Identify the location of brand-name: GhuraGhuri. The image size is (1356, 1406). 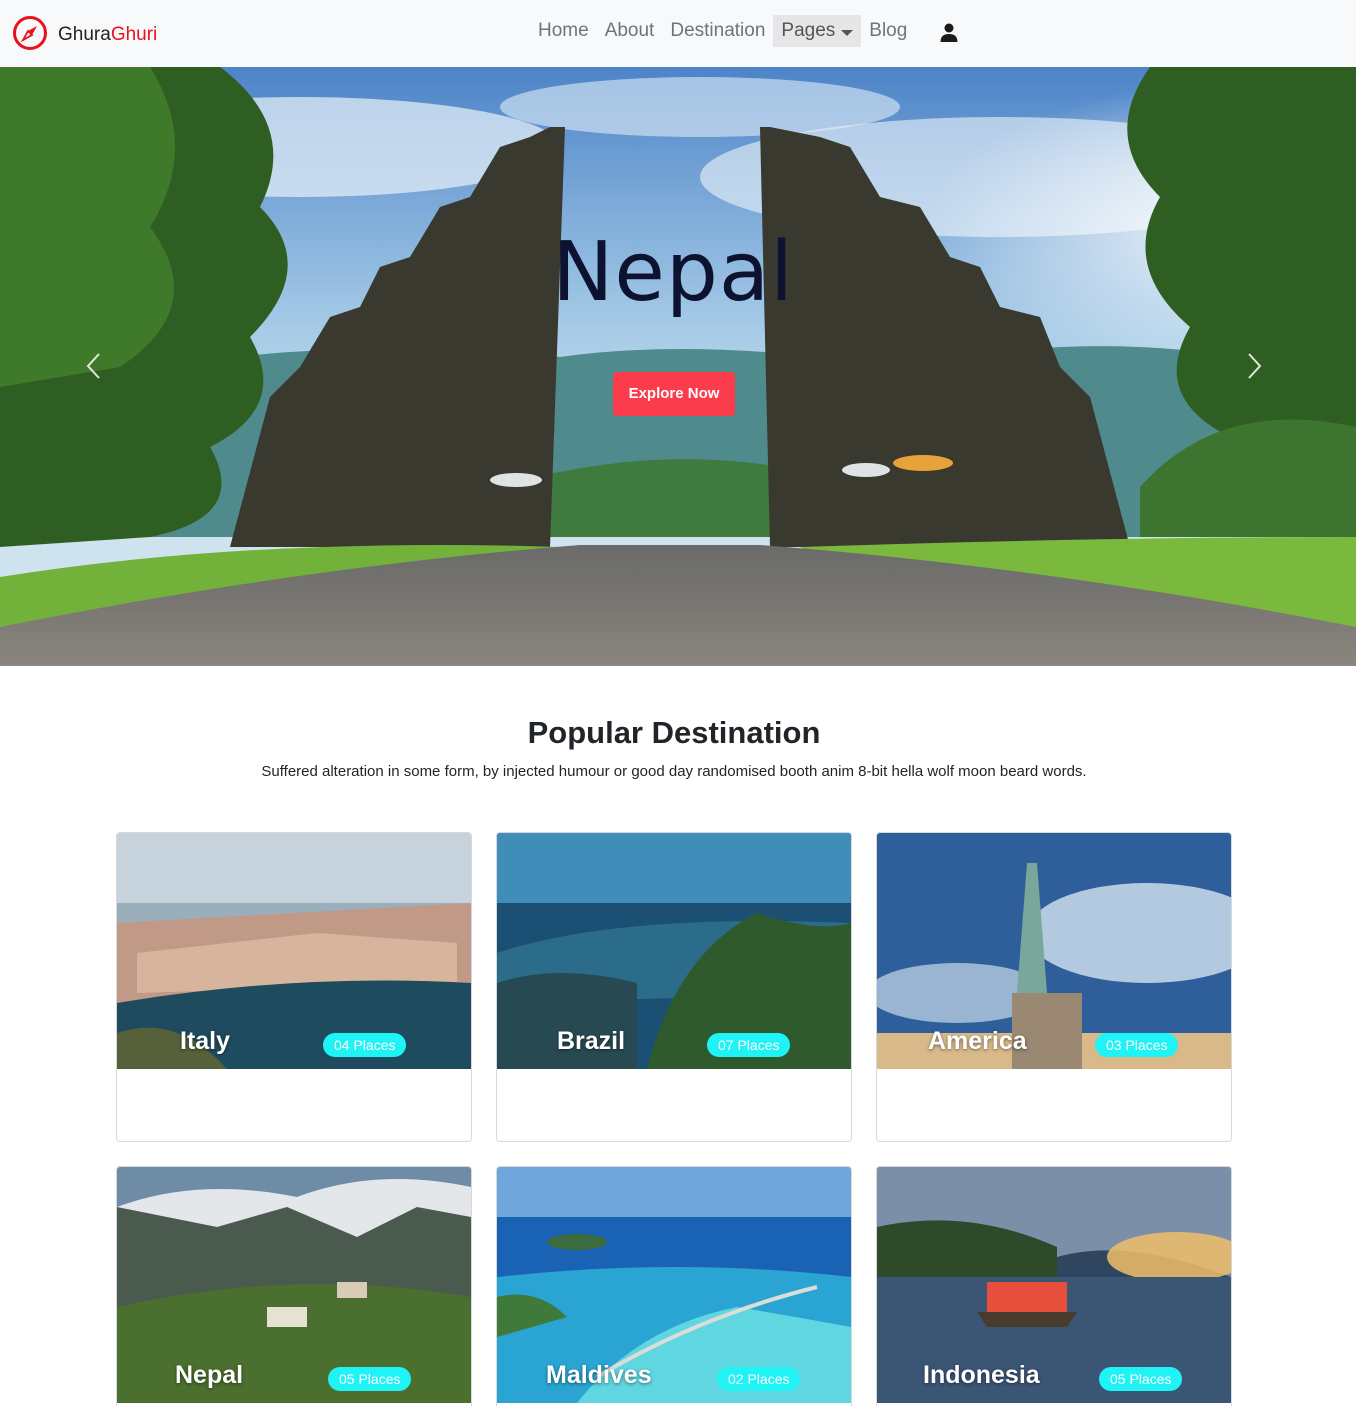
(107, 35).